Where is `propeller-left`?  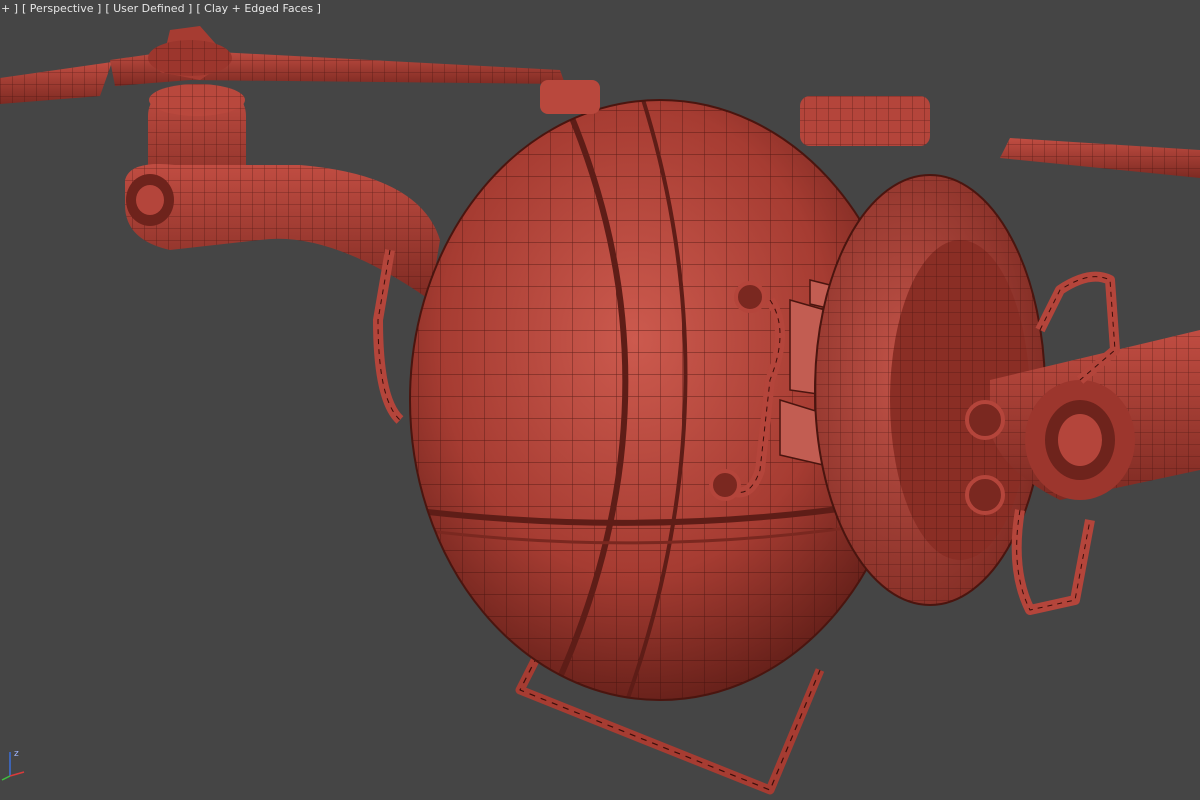 propeller-left is located at coordinates (282, 65).